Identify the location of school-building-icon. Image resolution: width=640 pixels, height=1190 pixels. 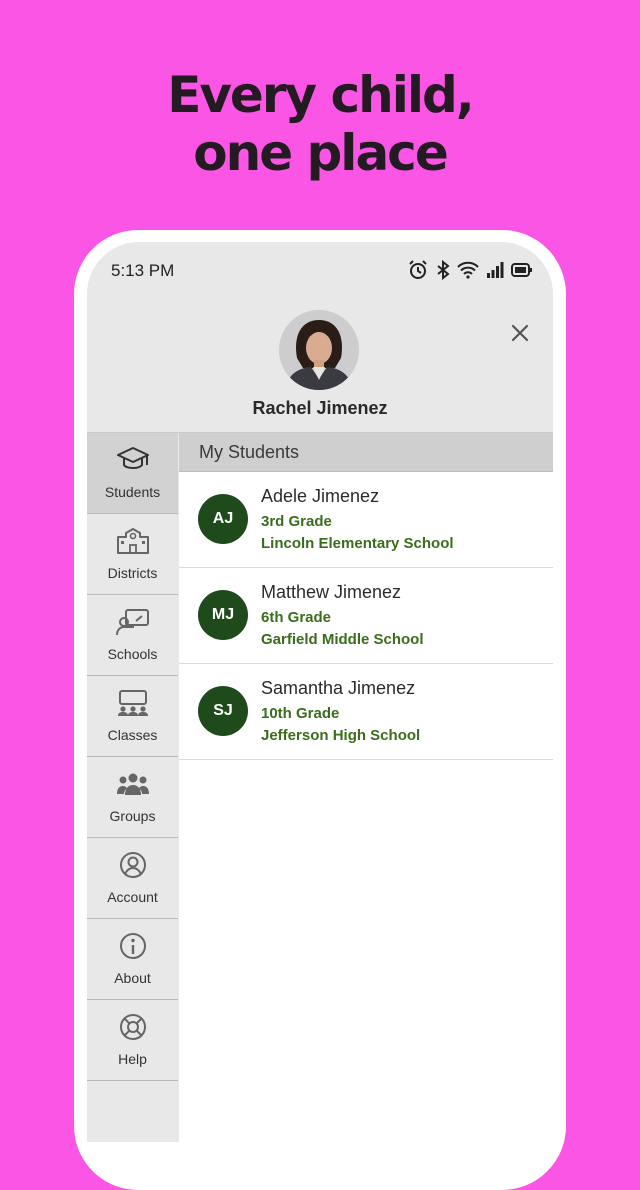
(133, 541).